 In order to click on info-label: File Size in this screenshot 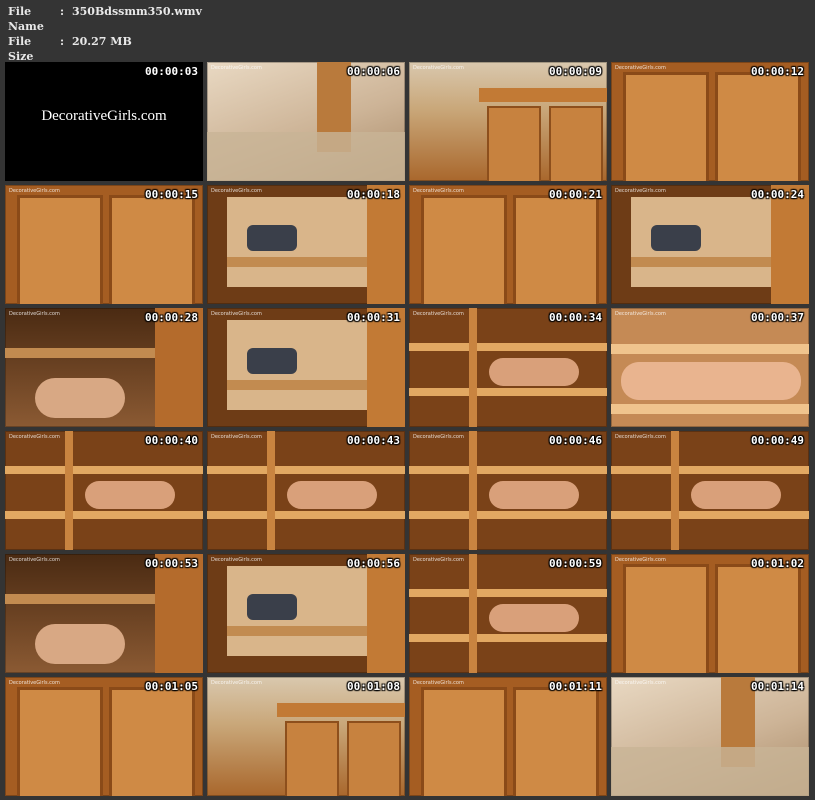, I will do `click(21, 49)`.